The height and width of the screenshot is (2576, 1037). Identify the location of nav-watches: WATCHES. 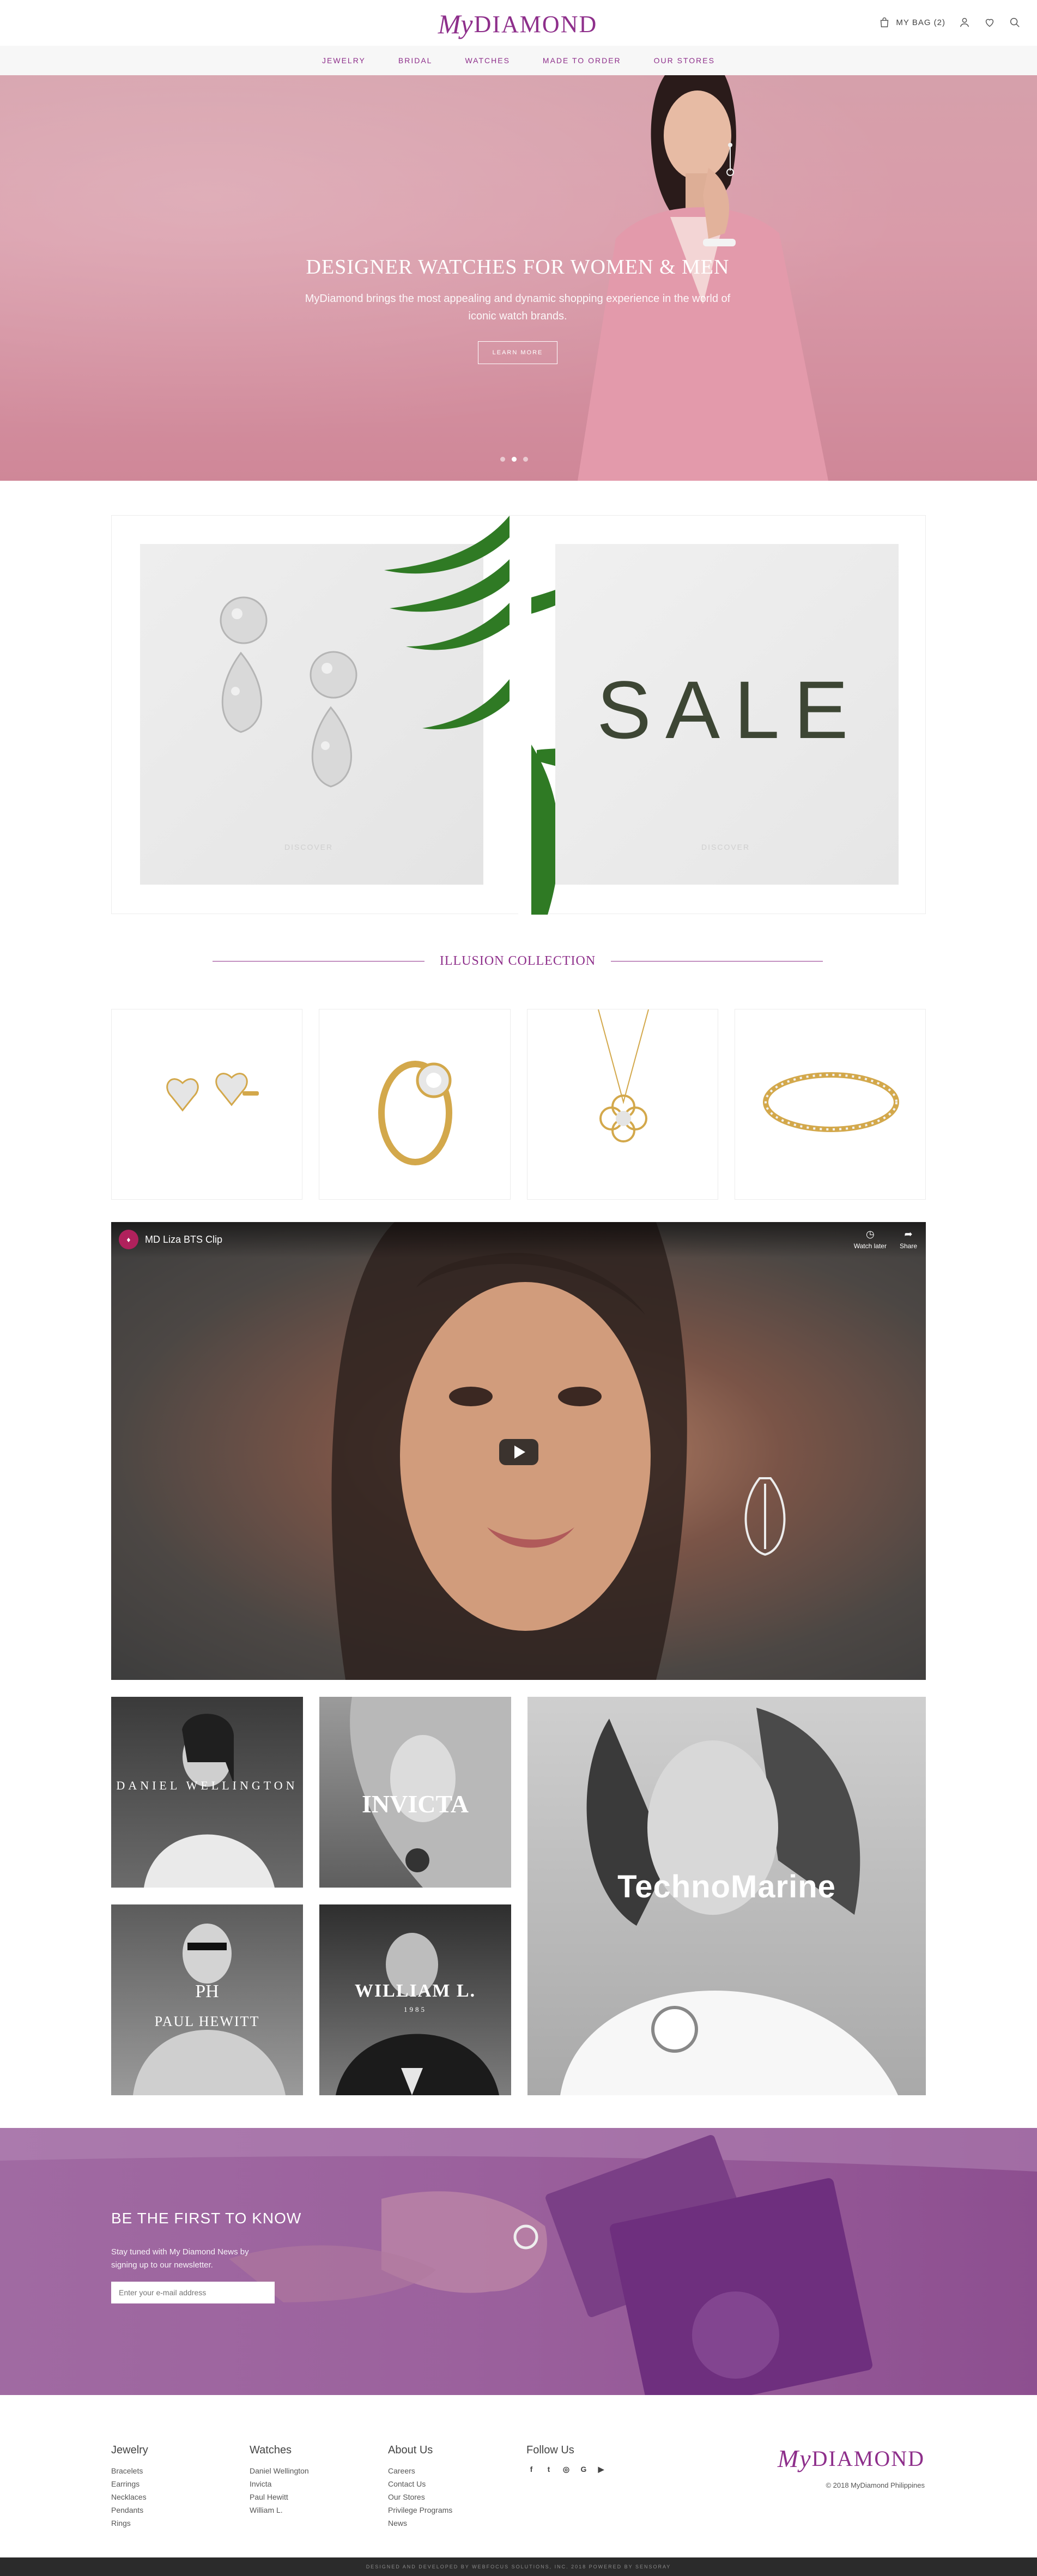
(487, 60).